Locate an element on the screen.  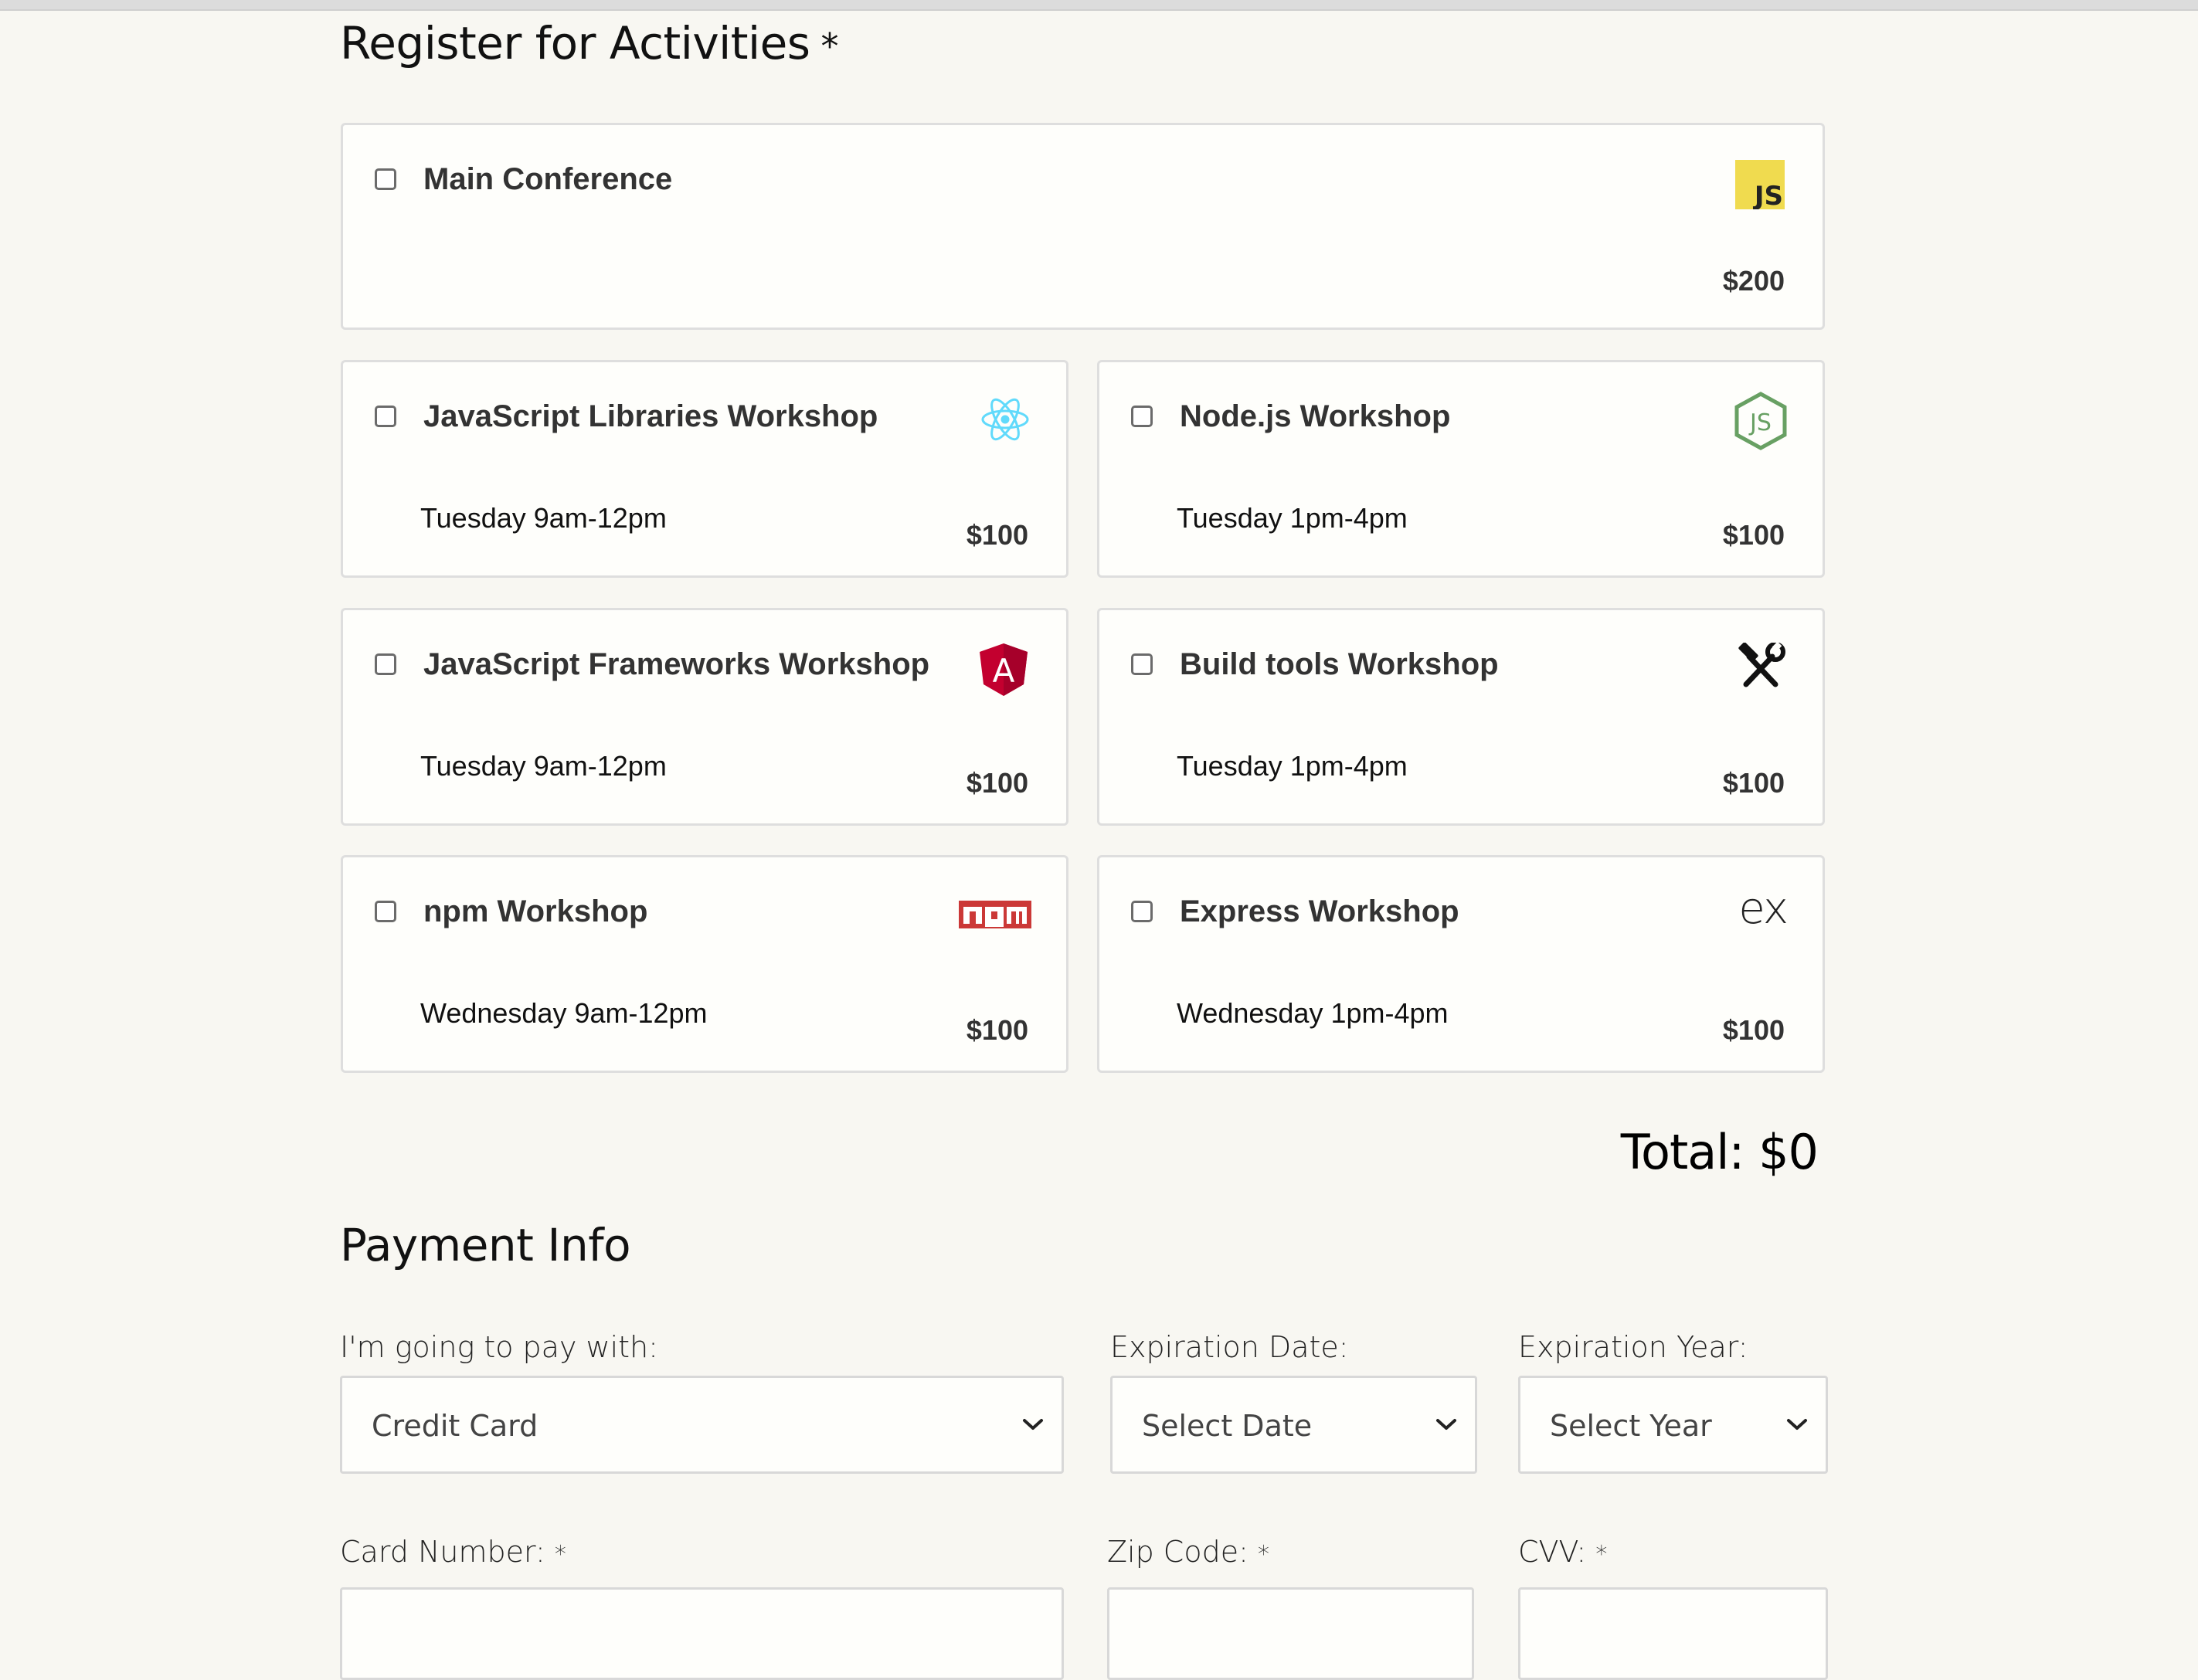
card-number-input is located at coordinates (702, 1634).